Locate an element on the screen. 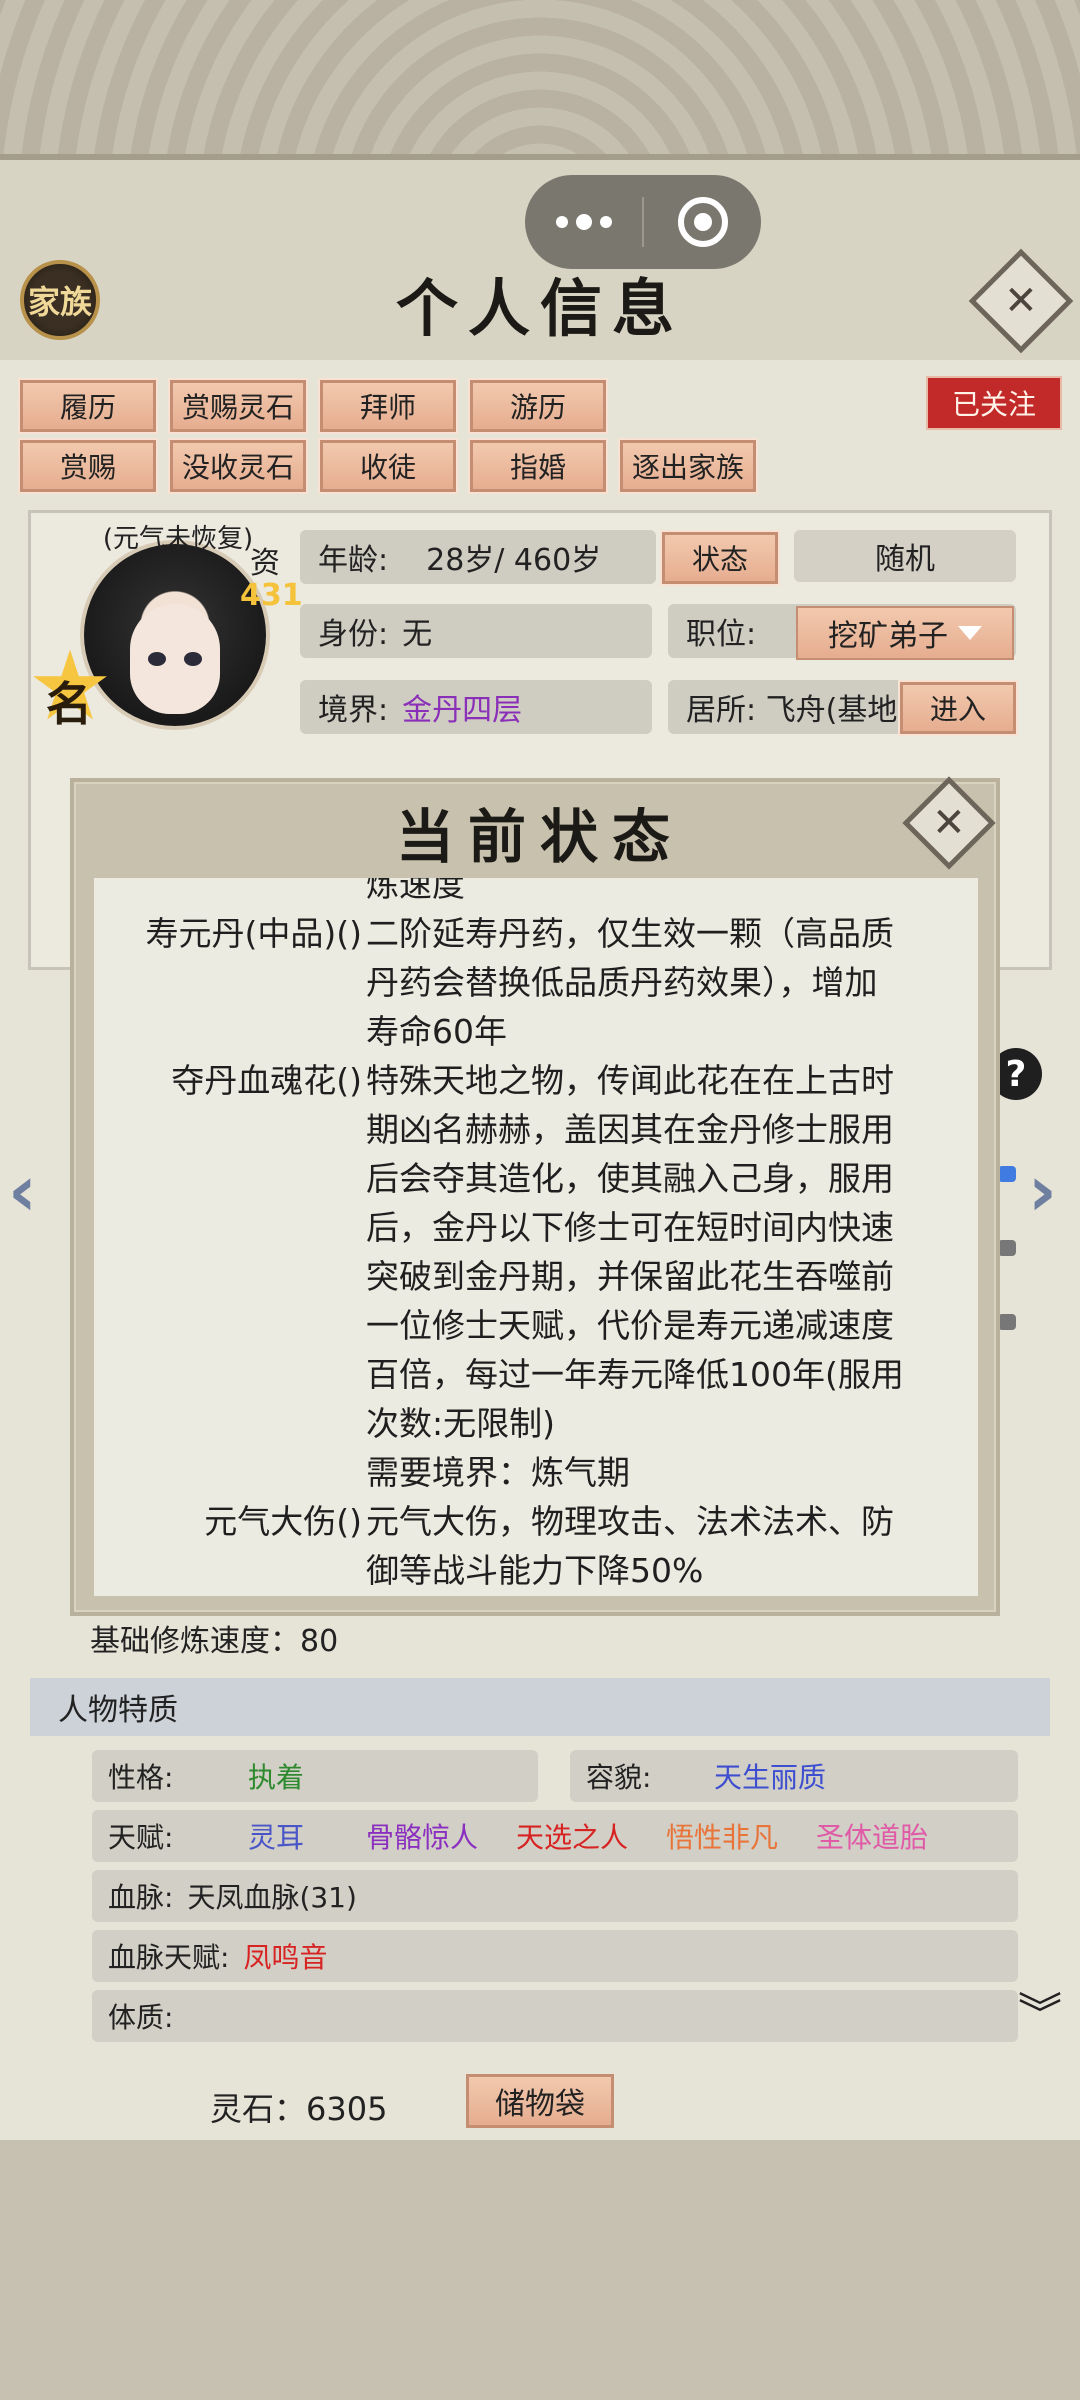  realm-field: 境界: 金丹四层 is located at coordinates (476, 707).